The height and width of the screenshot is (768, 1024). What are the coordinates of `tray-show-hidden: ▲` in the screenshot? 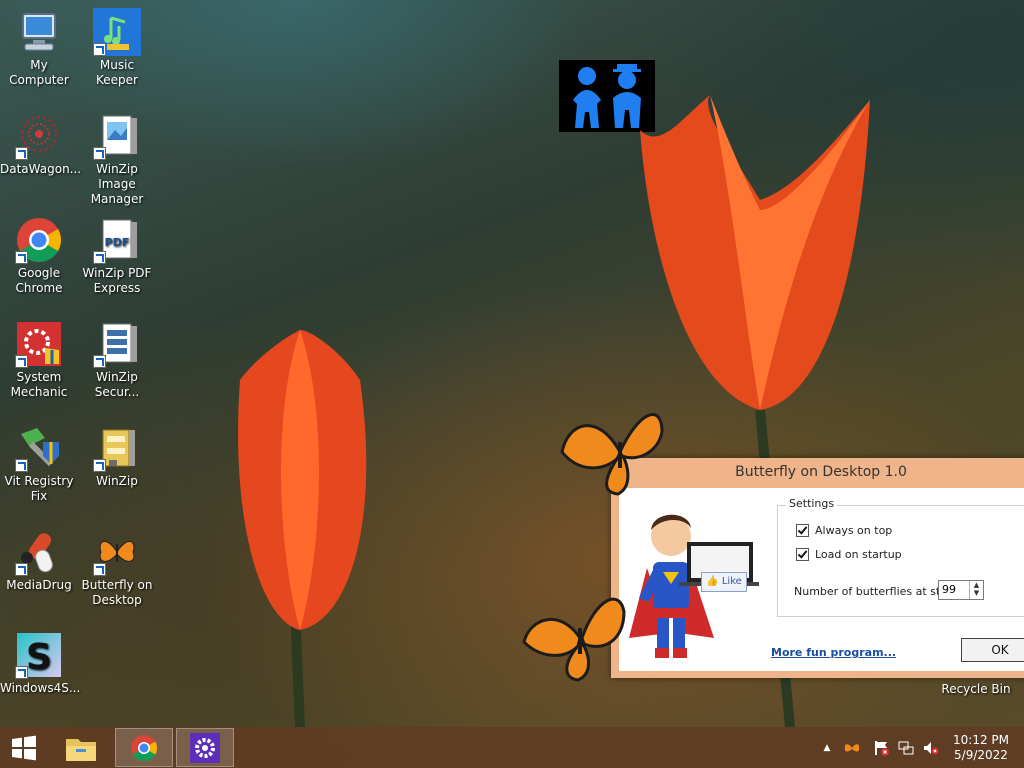 It's located at (827, 747).